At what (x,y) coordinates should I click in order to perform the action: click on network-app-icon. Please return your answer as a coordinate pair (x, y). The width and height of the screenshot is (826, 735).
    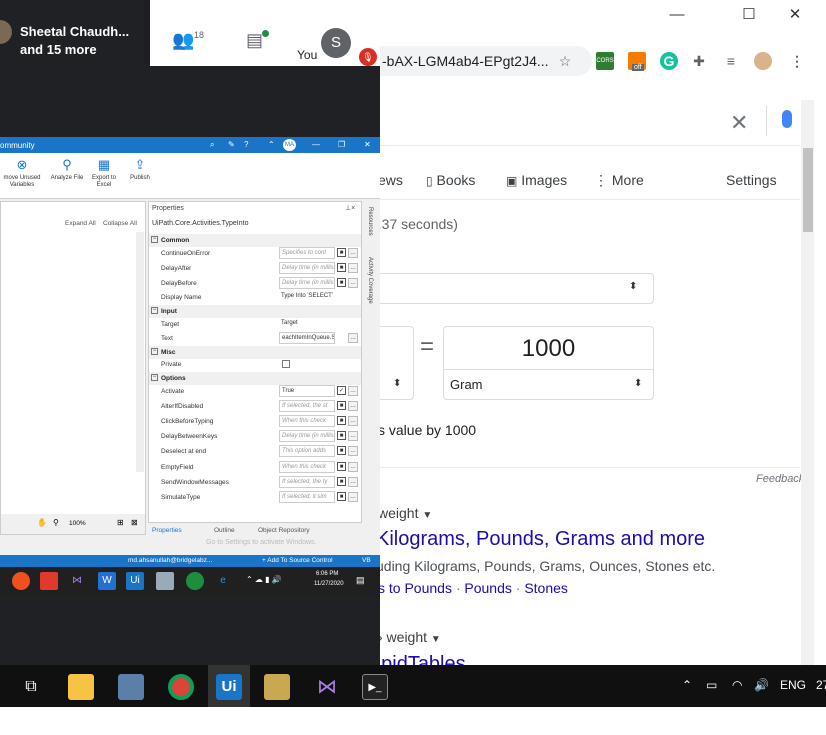
    Looking at the image, I should click on (131, 687).